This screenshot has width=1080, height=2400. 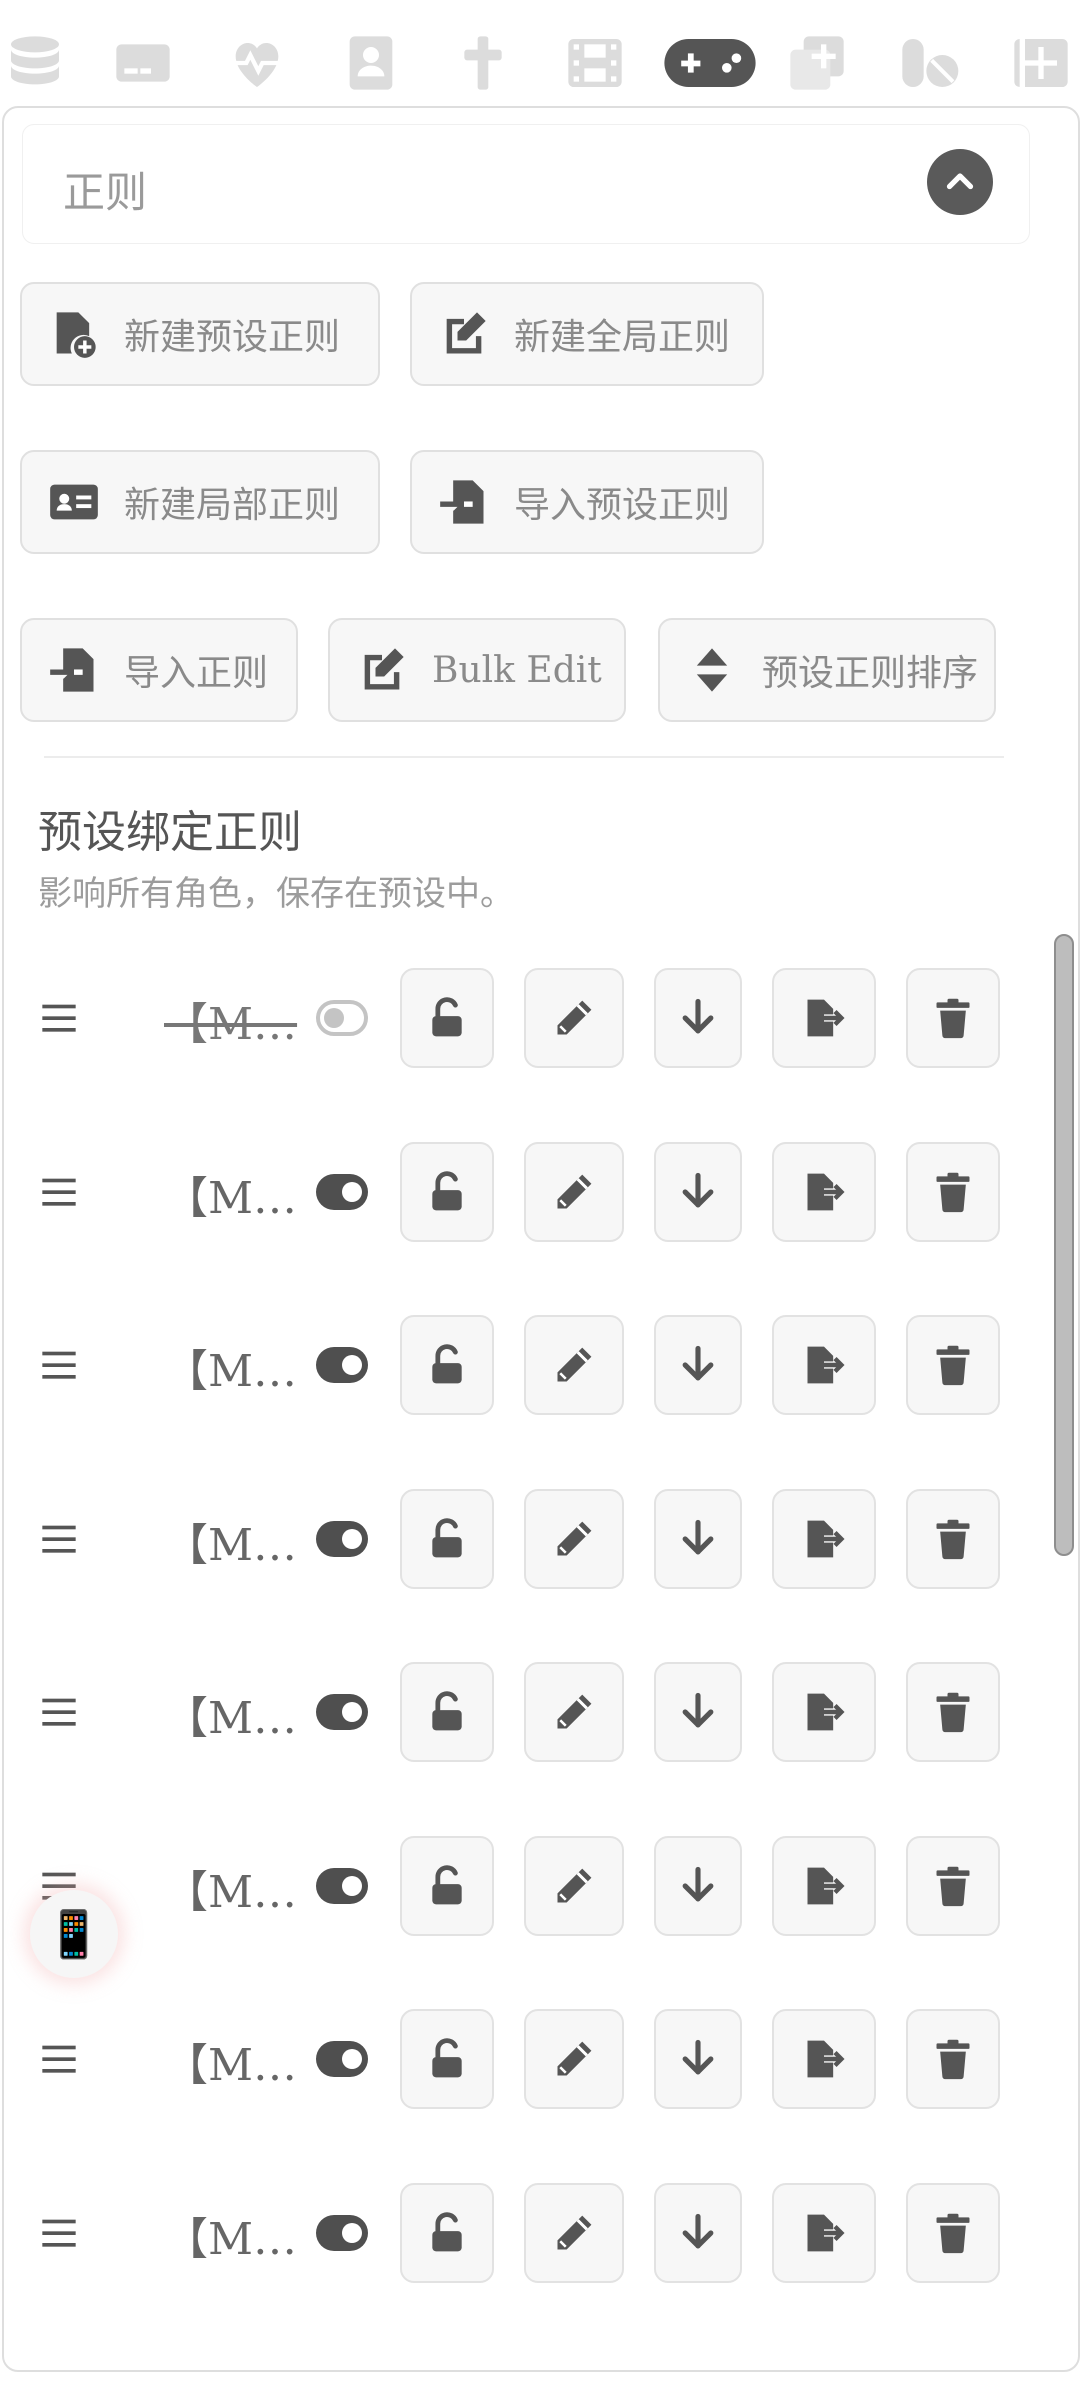 What do you see at coordinates (929, 63) in the screenshot?
I see `pills-icon` at bounding box center [929, 63].